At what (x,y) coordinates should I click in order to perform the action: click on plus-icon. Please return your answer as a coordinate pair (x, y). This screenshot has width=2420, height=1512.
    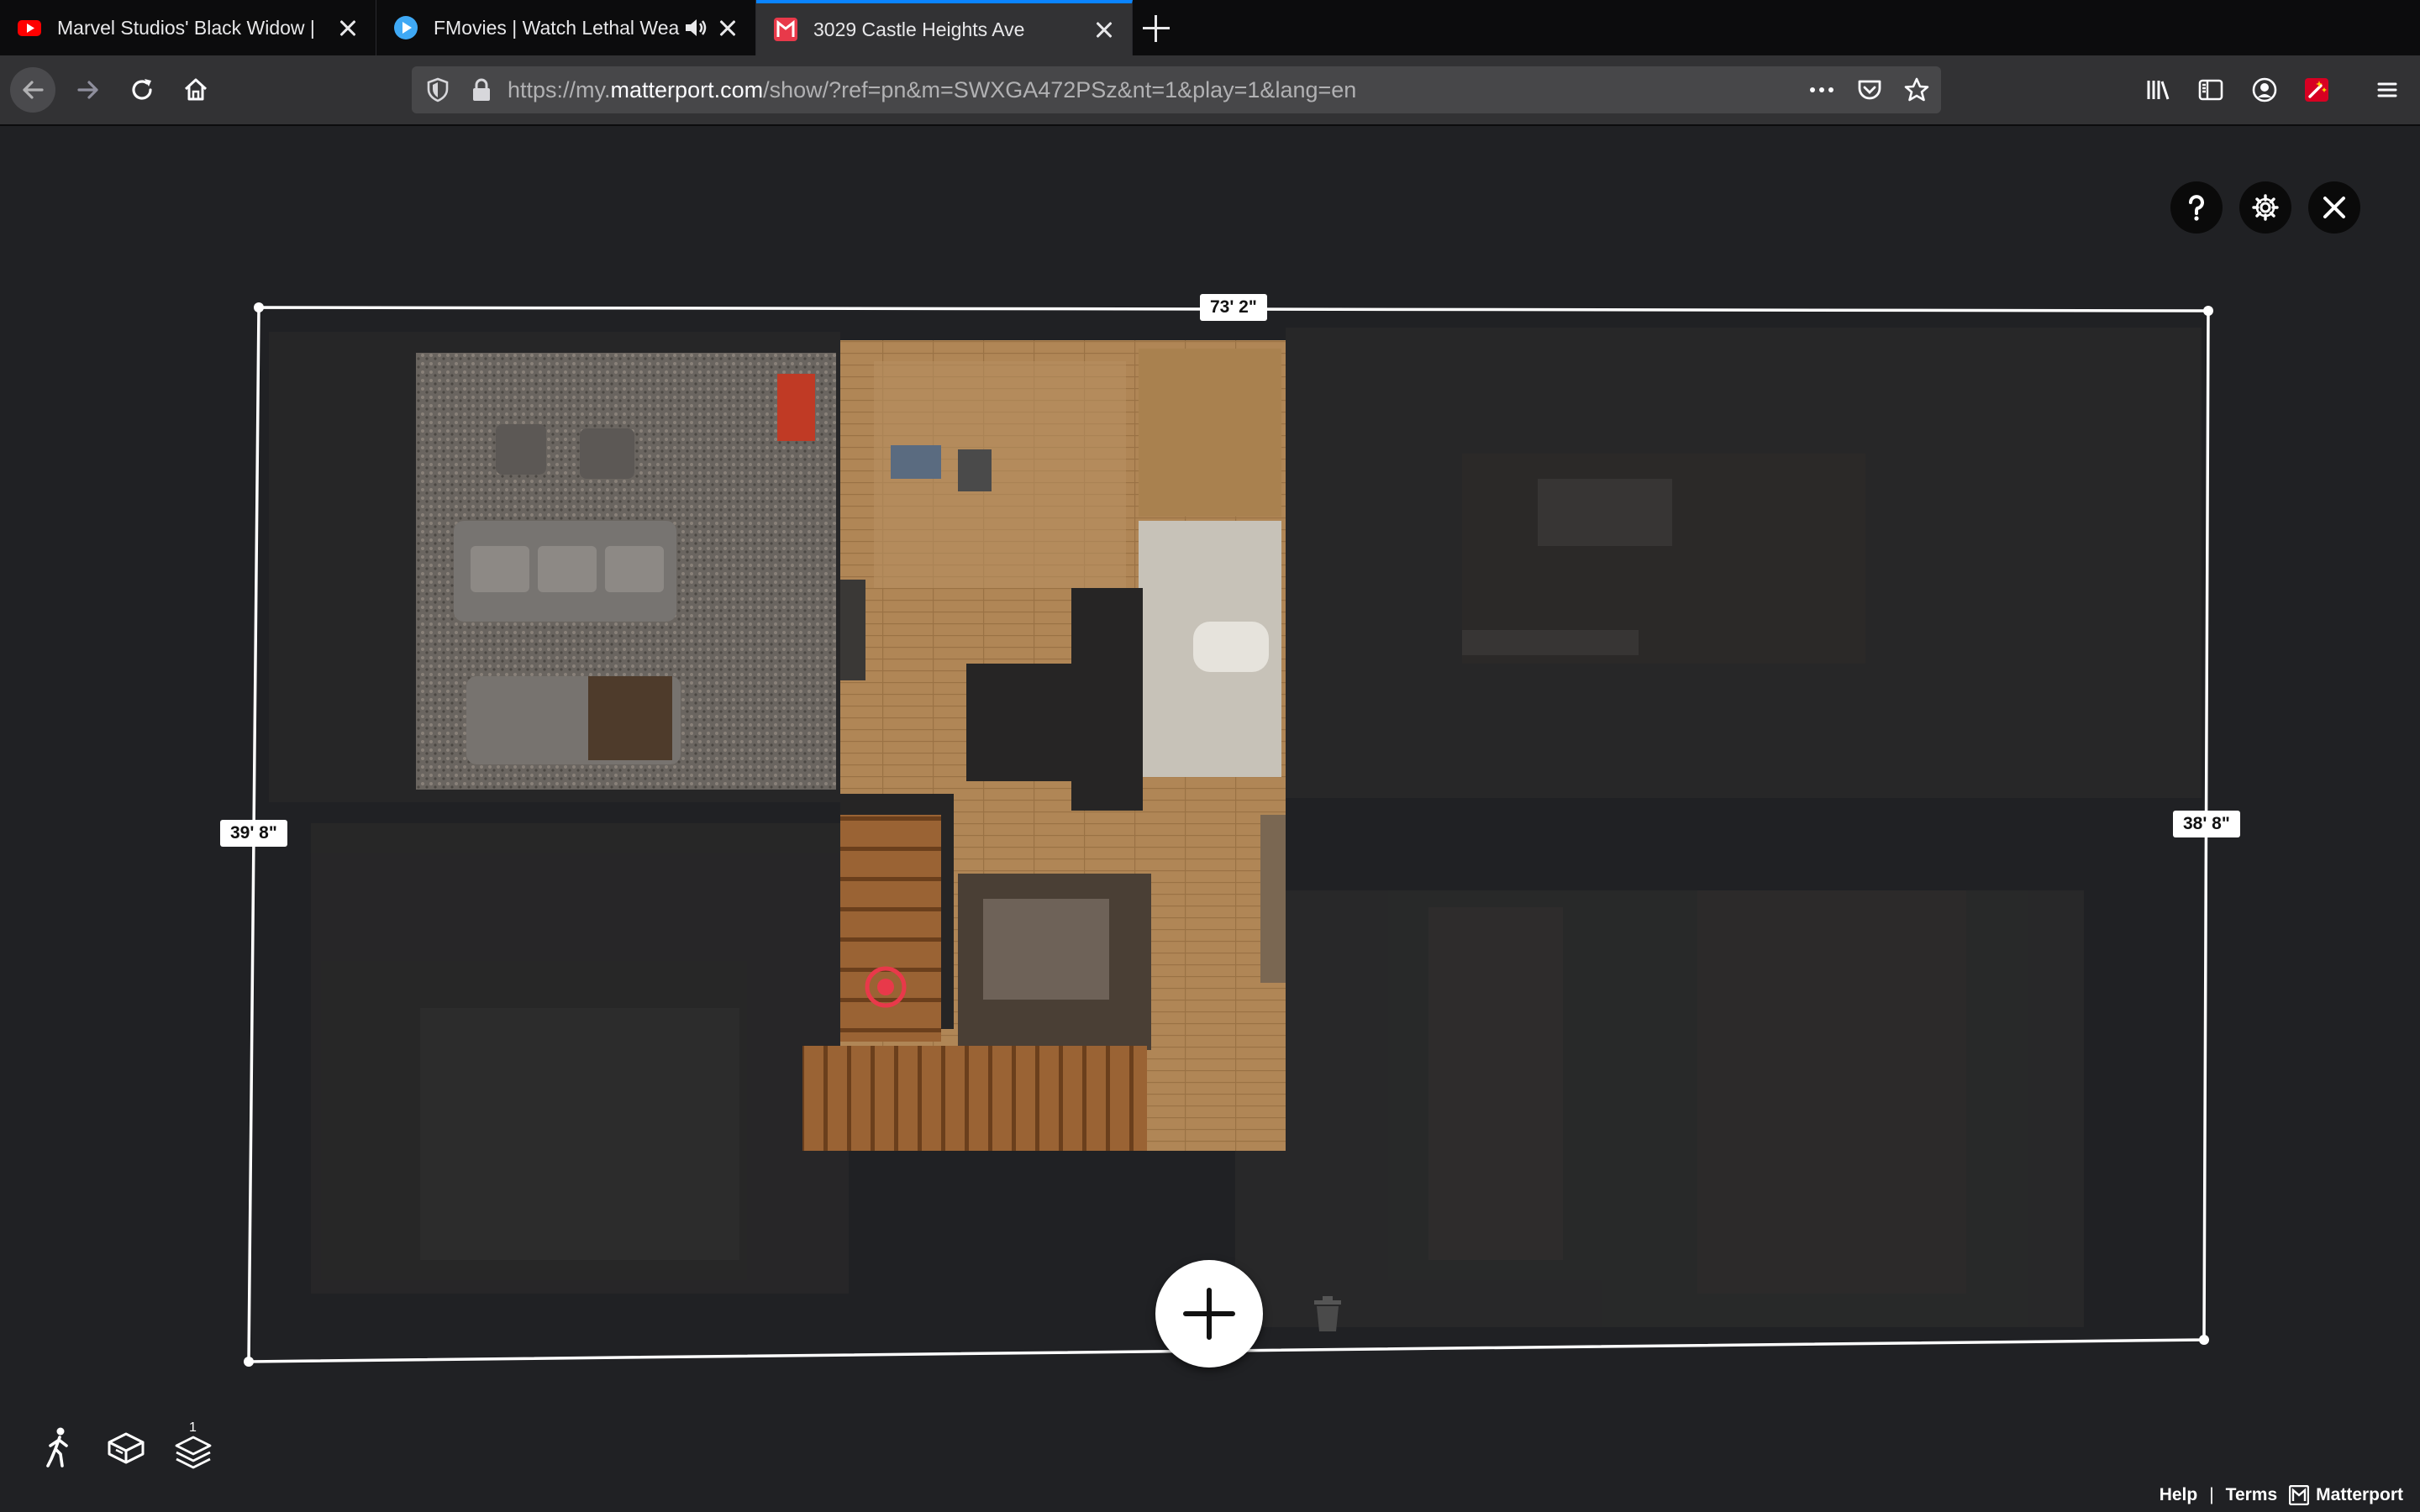
    Looking at the image, I should click on (1209, 1314).